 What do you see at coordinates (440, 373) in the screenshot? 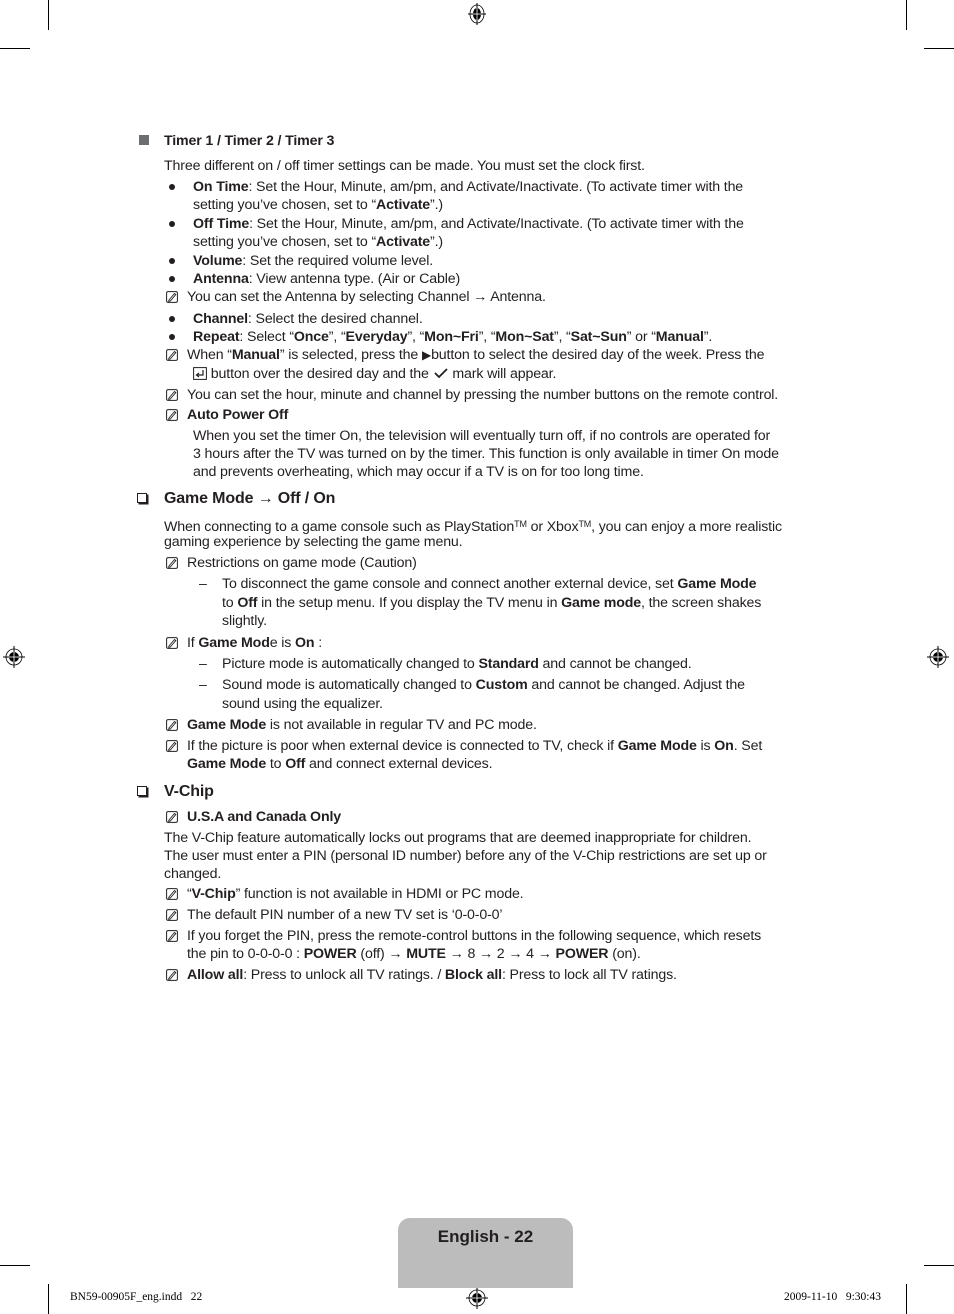
I see `checkmark-icon` at bounding box center [440, 373].